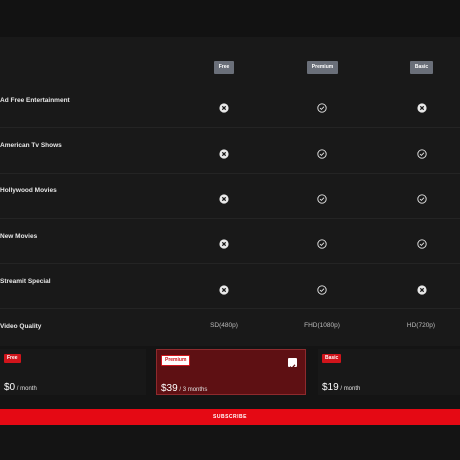  I want to click on plan-badge-free: Free, so click(12, 358).